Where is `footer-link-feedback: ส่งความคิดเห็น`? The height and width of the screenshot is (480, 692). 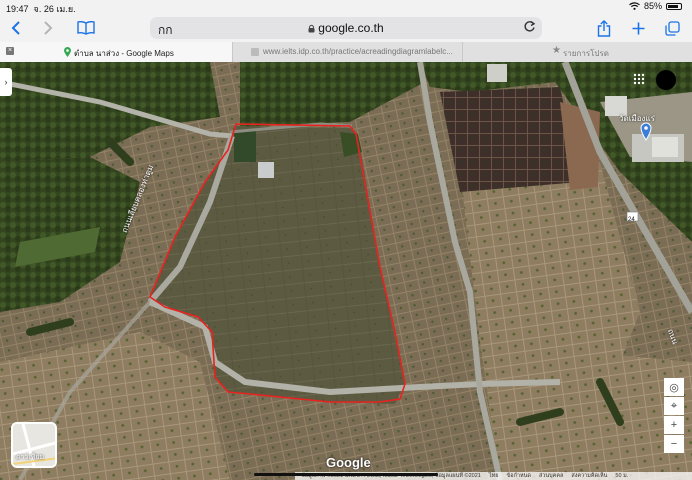
footer-link-feedback: ส่งความคิดเห็น is located at coordinates (589, 476).